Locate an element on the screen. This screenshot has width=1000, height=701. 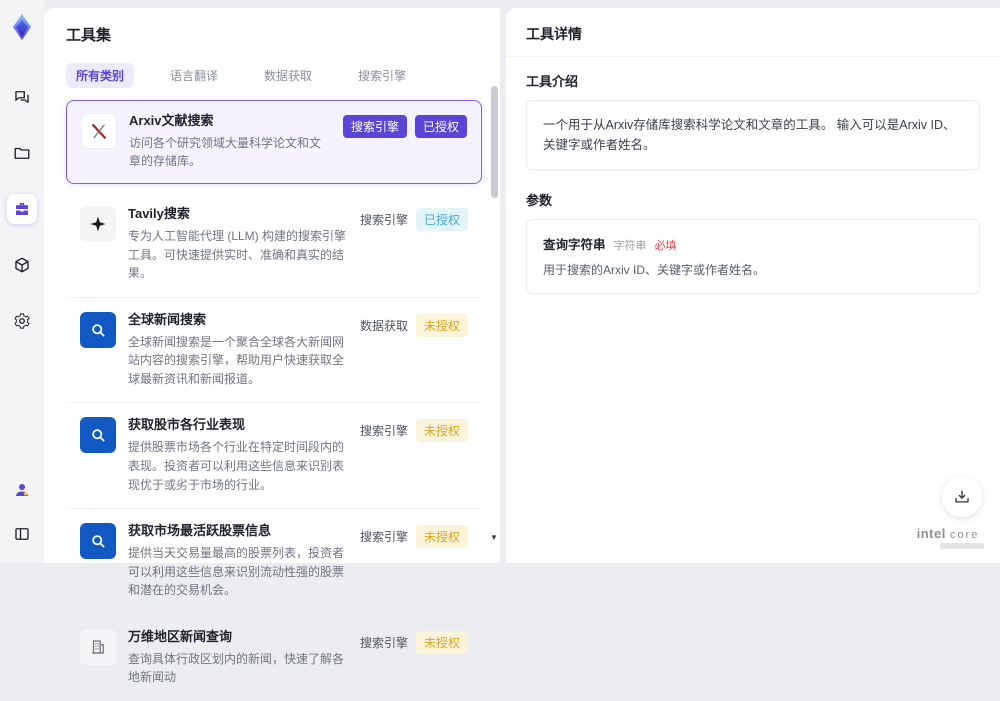
toolbox-icon is located at coordinates (22, 209).